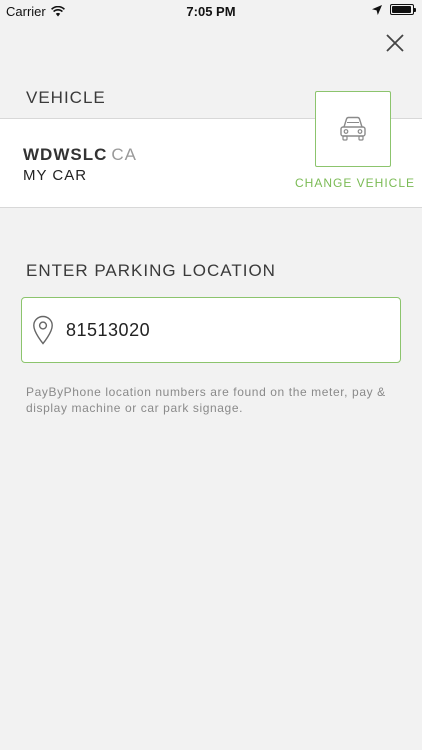 The image size is (422, 750). What do you see at coordinates (55, 175) in the screenshot?
I see `vehicle-name: MY CAR` at bounding box center [55, 175].